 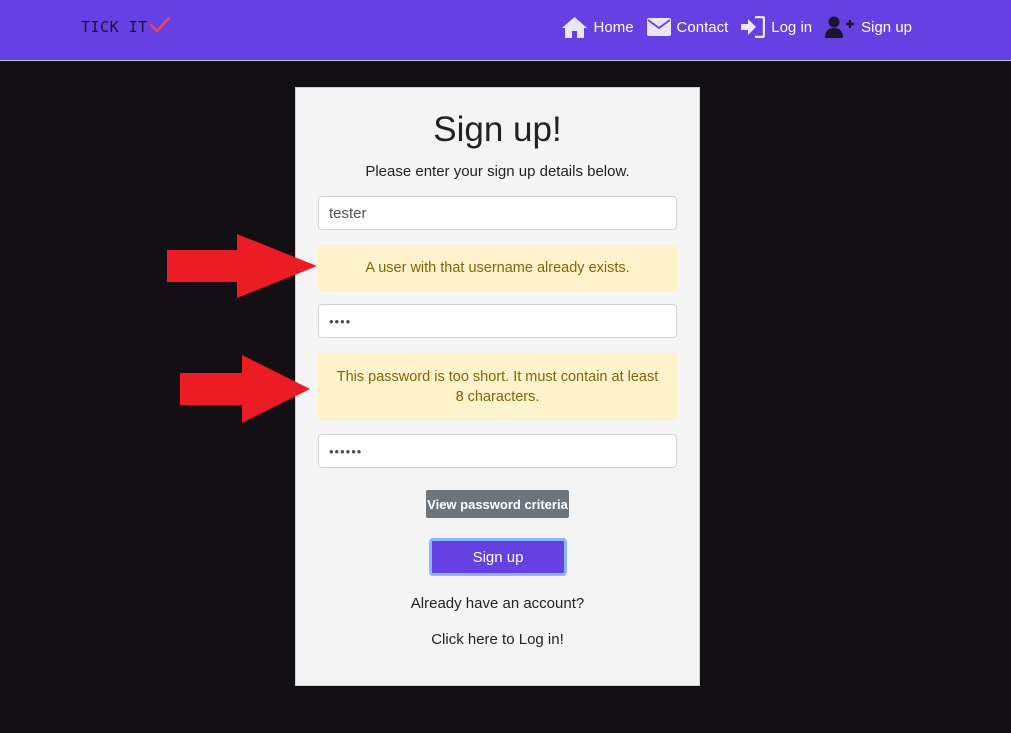 What do you see at coordinates (613, 27) in the screenshot?
I see `nav-home-label: Home` at bounding box center [613, 27].